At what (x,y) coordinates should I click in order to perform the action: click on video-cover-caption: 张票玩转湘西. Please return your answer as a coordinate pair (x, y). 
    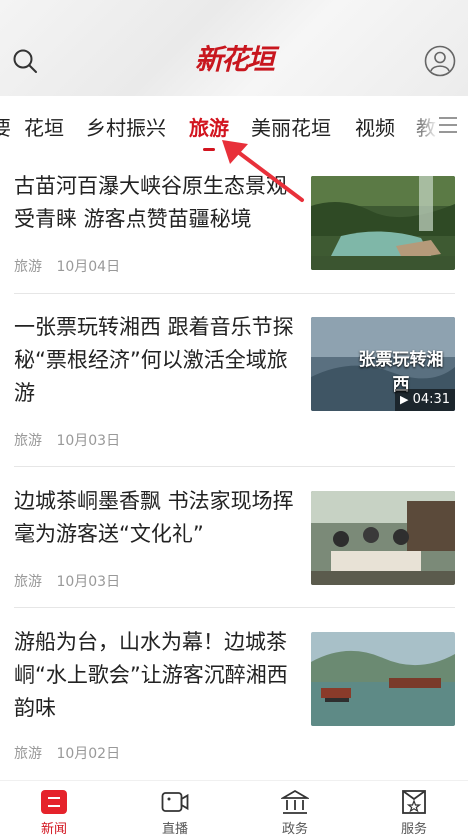
    Looking at the image, I should click on (401, 372).